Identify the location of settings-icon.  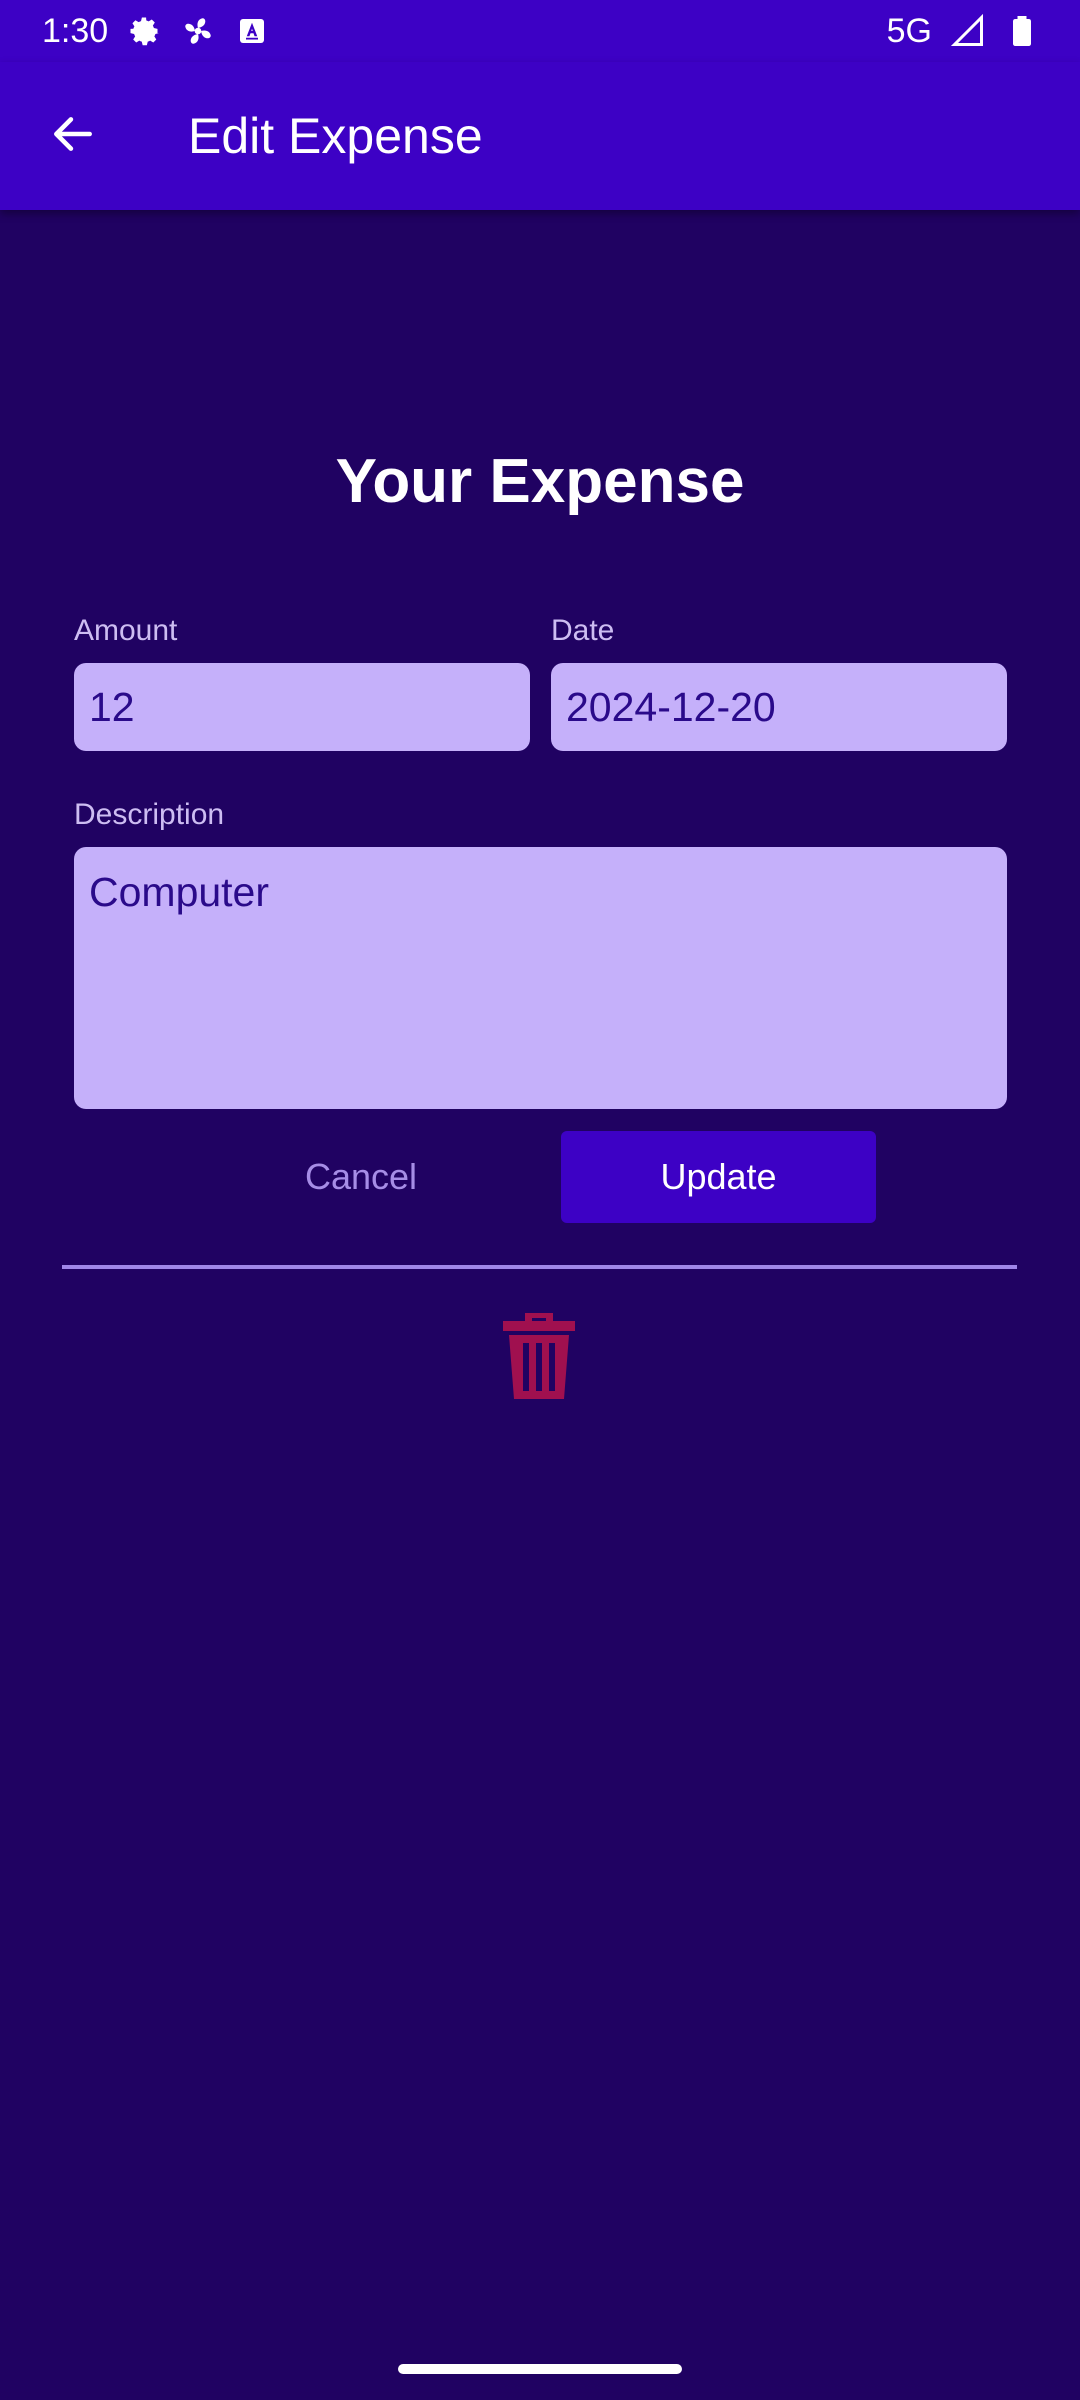
(144, 31).